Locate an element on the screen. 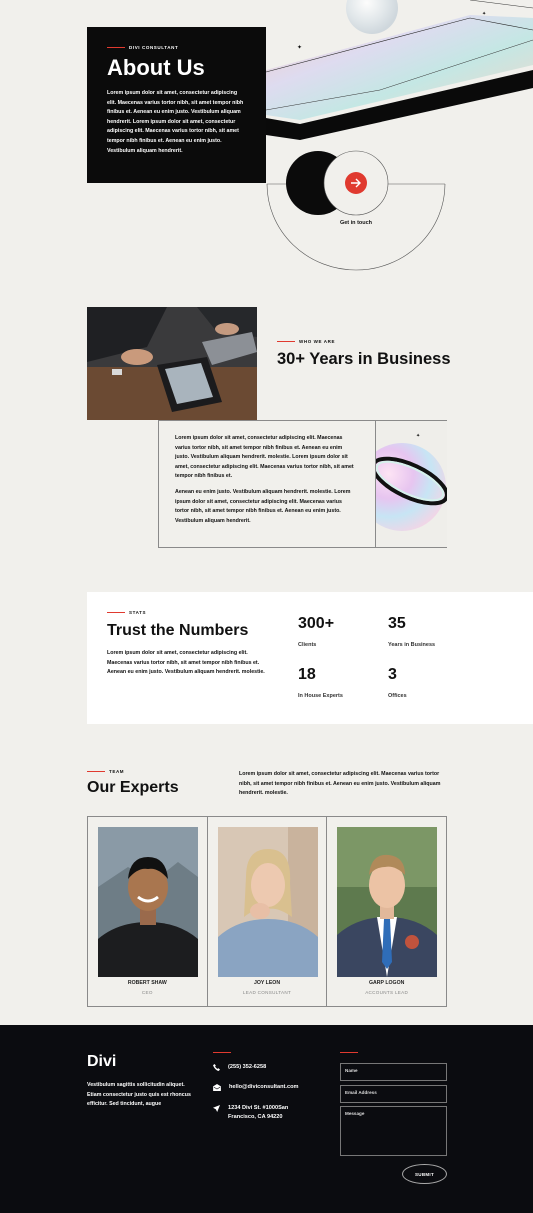 The image size is (533, 1213). stat-number: 18 is located at coordinates (307, 674).